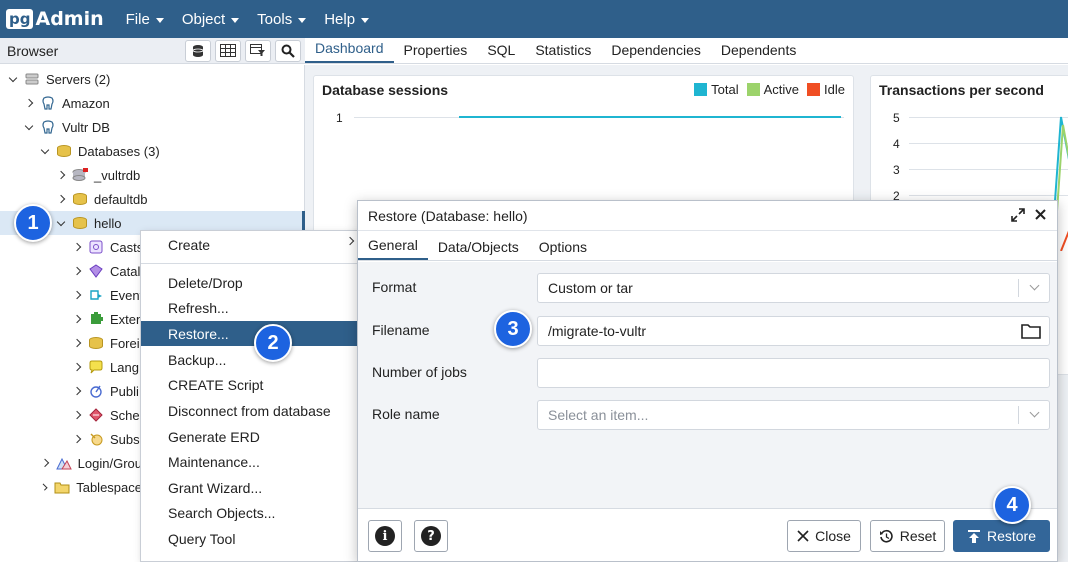 The width and height of the screenshot is (1068, 562). What do you see at coordinates (108, 439) in the screenshot?
I see `tree-item-subscriptions: Subs` at bounding box center [108, 439].